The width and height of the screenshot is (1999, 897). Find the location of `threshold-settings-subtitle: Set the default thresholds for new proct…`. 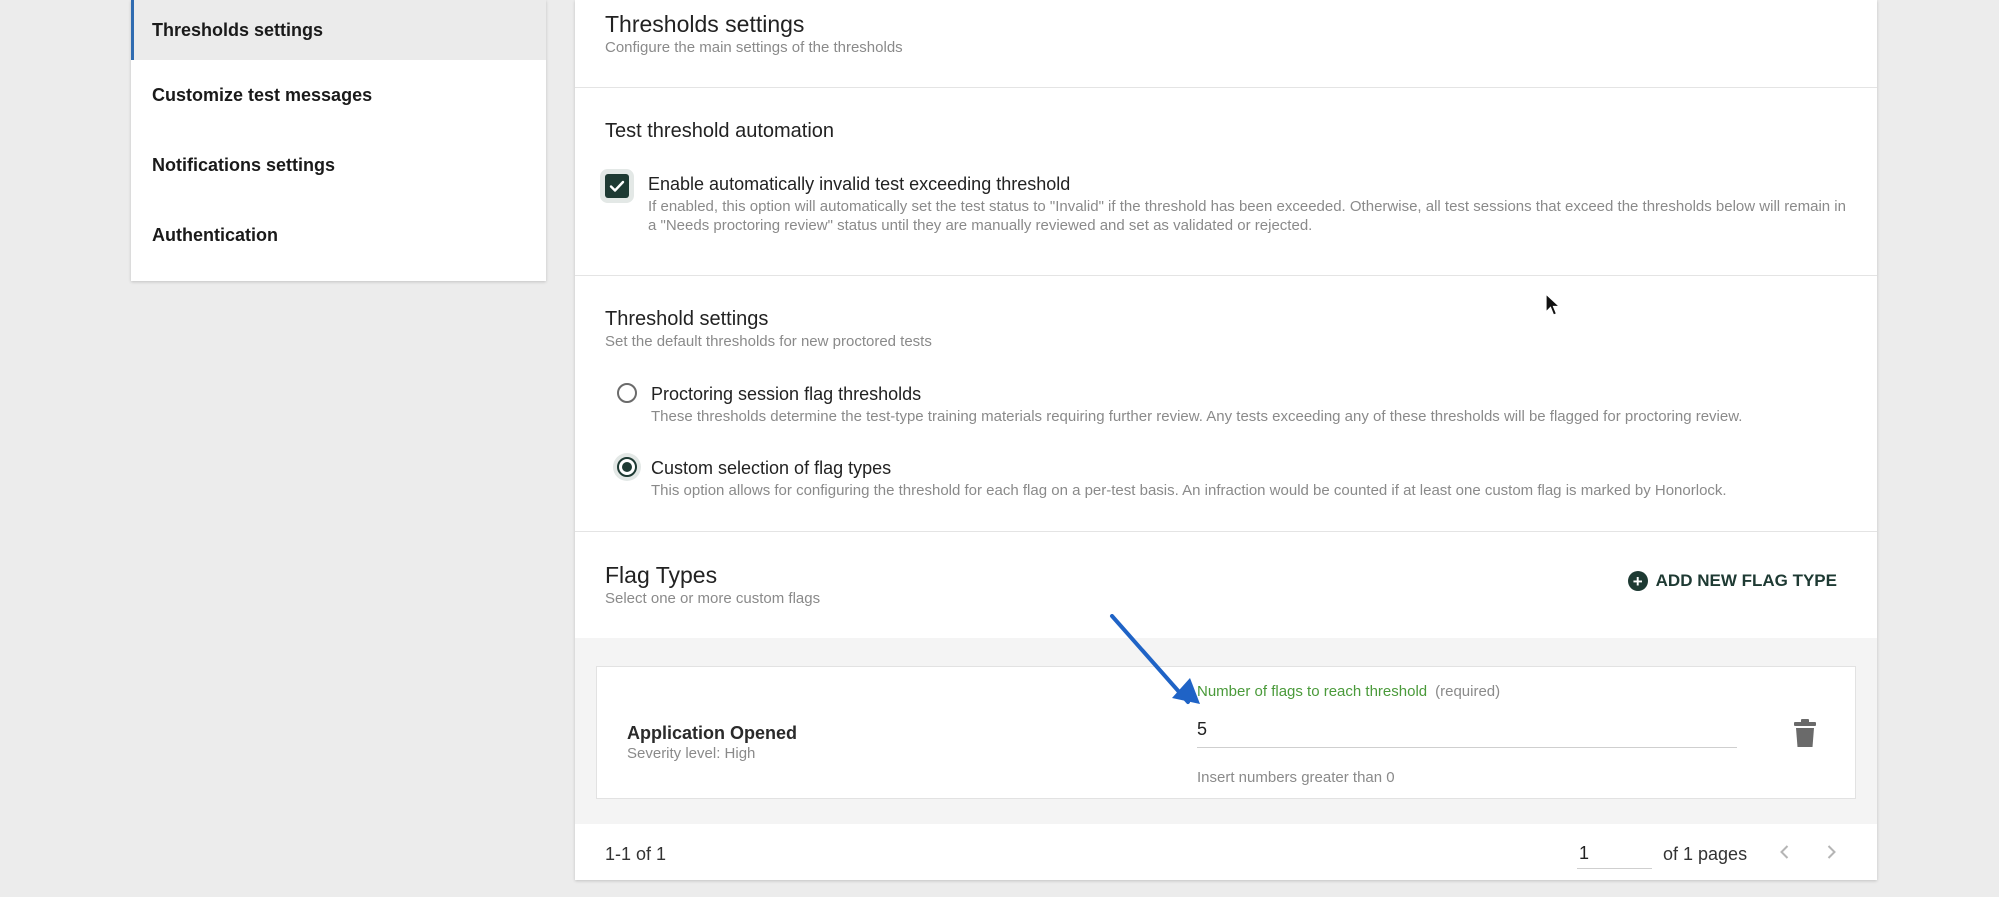

threshold-settings-subtitle: Set the default thresholds for new proct… is located at coordinates (768, 341).